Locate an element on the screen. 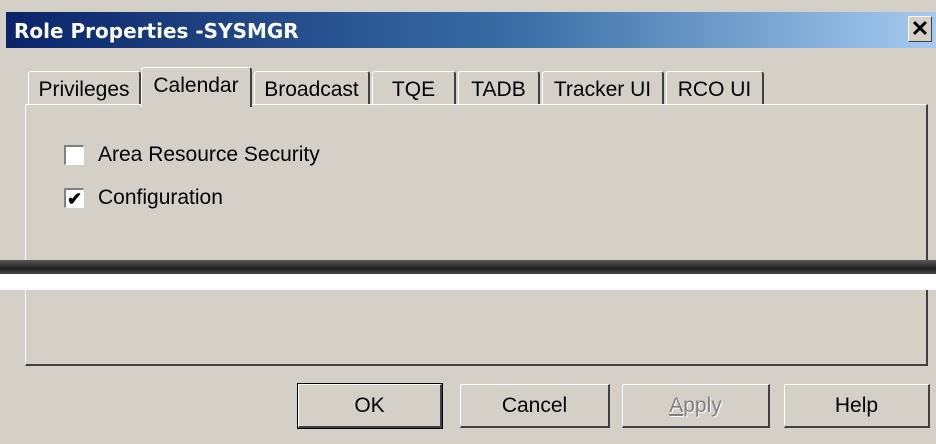 Image resolution: width=936 pixels, height=444 pixels. tab-label: TADB is located at coordinates (498, 89).